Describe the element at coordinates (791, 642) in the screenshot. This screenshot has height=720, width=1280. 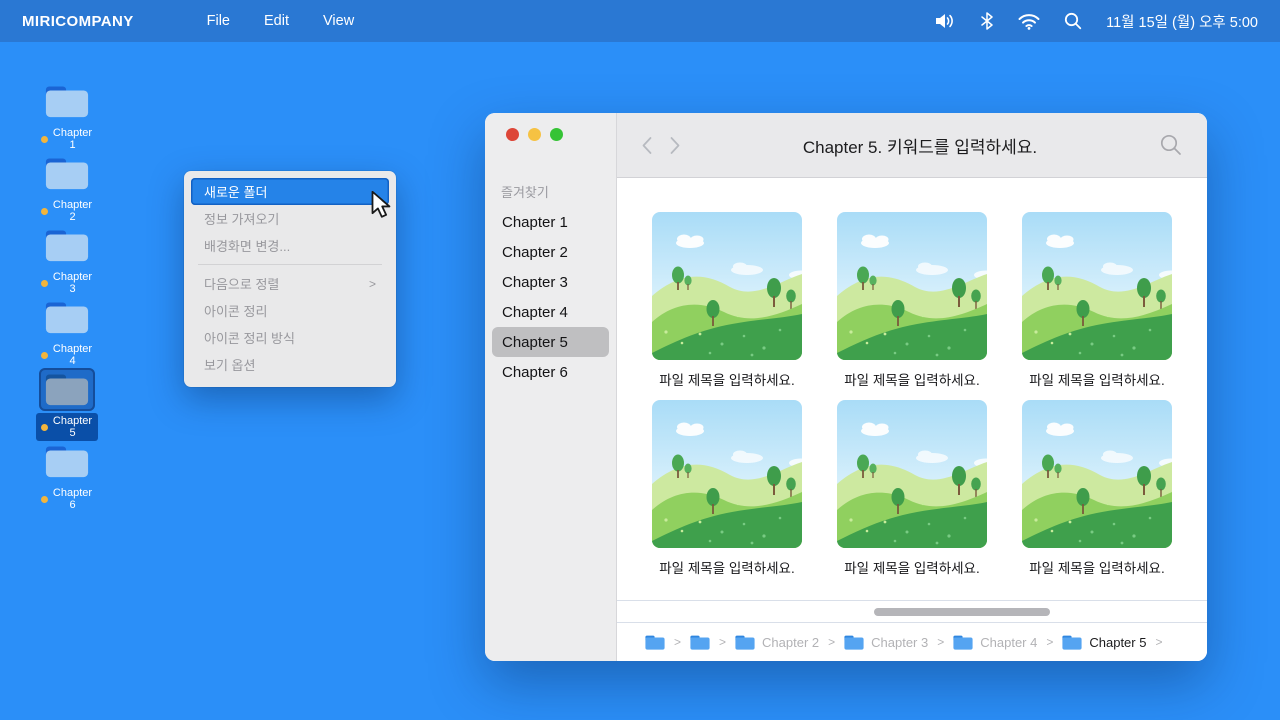
I see `breadcrumb-label: Chapter 2` at that location.